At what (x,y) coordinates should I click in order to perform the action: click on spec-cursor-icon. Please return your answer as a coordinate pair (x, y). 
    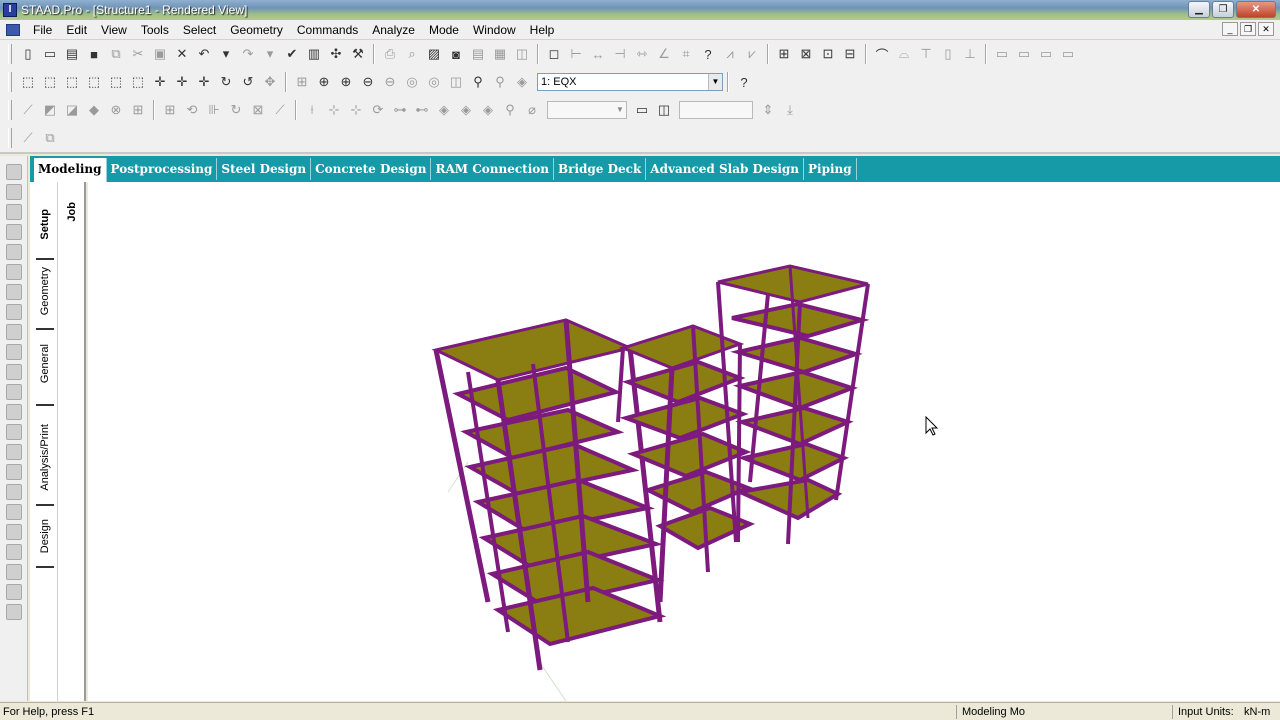
    Looking at the image, I should click on (13, 432).